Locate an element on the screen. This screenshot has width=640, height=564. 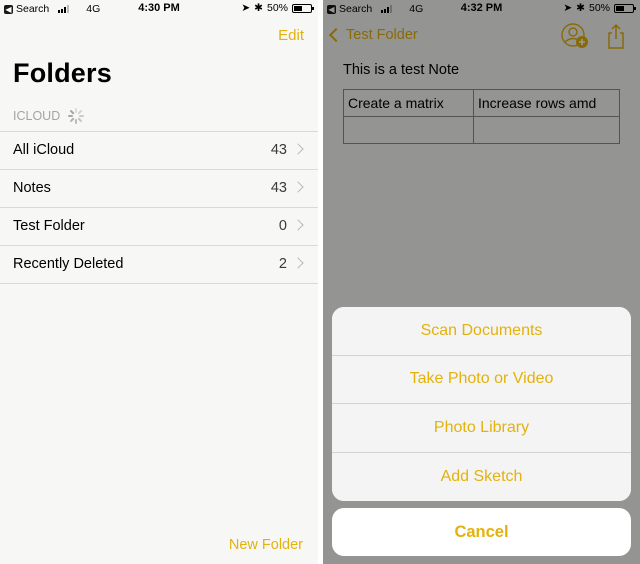
folder-row: Test Folder 0 is located at coordinates (159, 227).